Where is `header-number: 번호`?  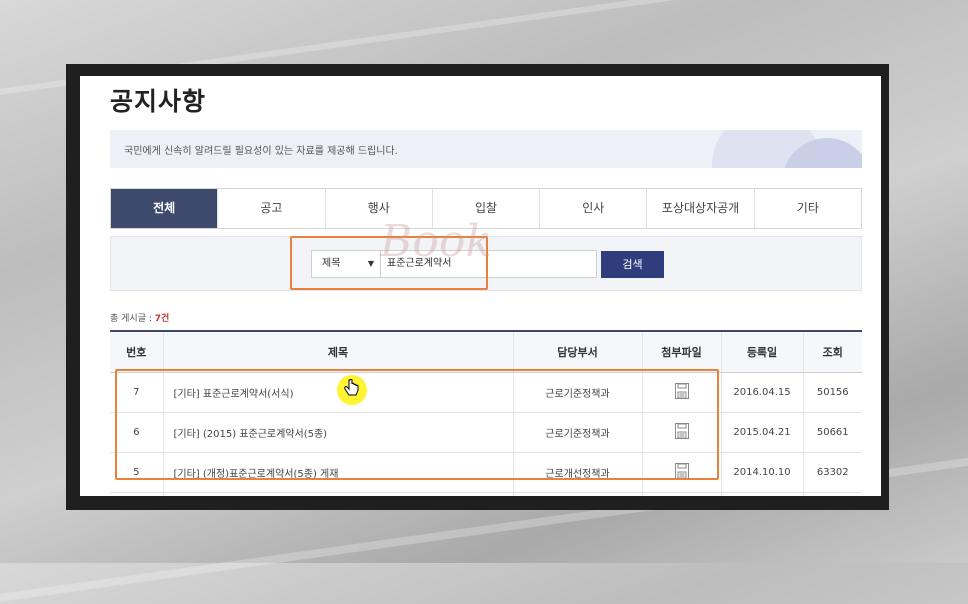 header-number: 번호 is located at coordinates (137, 351).